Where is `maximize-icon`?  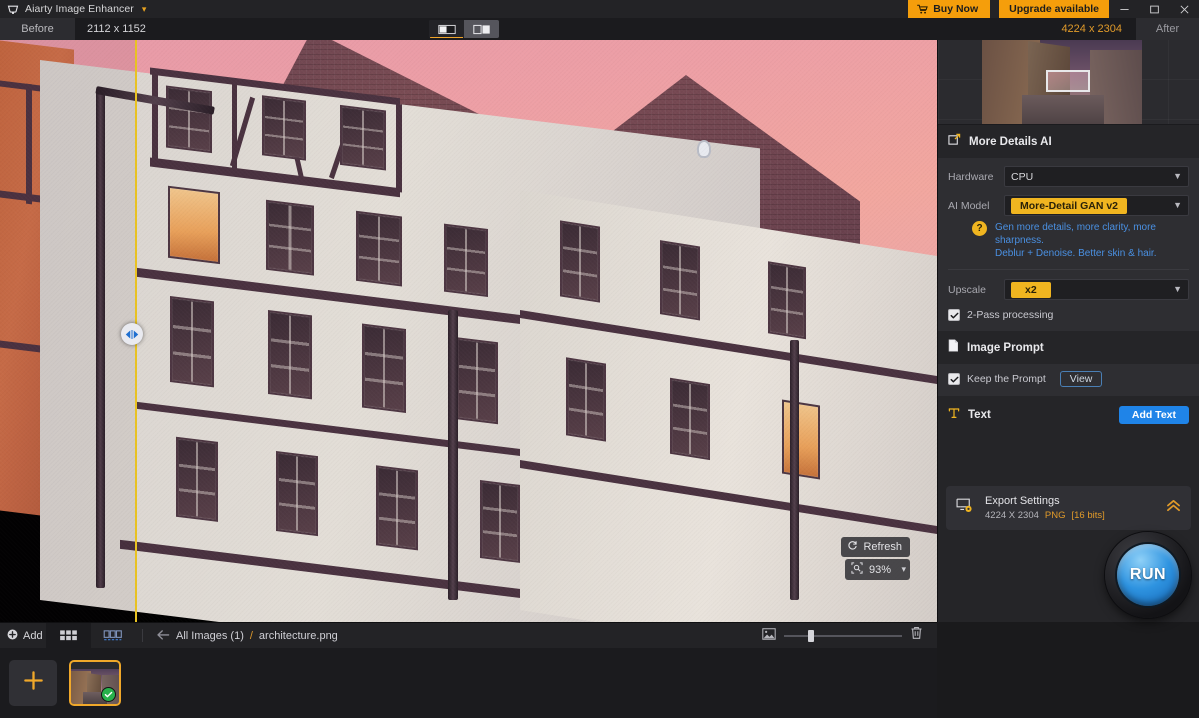
maximize-icon is located at coordinates (1154, 9).